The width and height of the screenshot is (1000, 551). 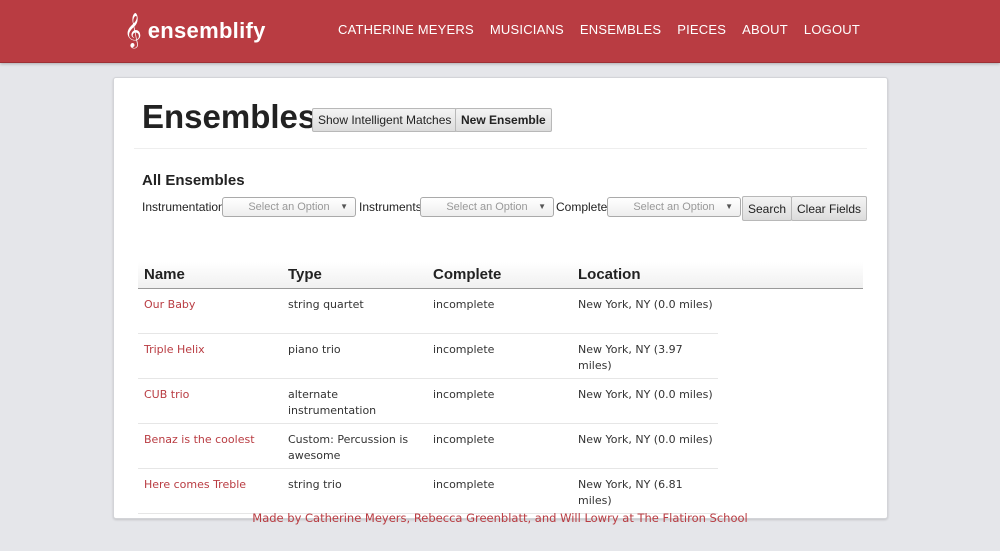 I want to click on nav-user-profile: CATHERINE MEYERS, so click(x=406, y=29).